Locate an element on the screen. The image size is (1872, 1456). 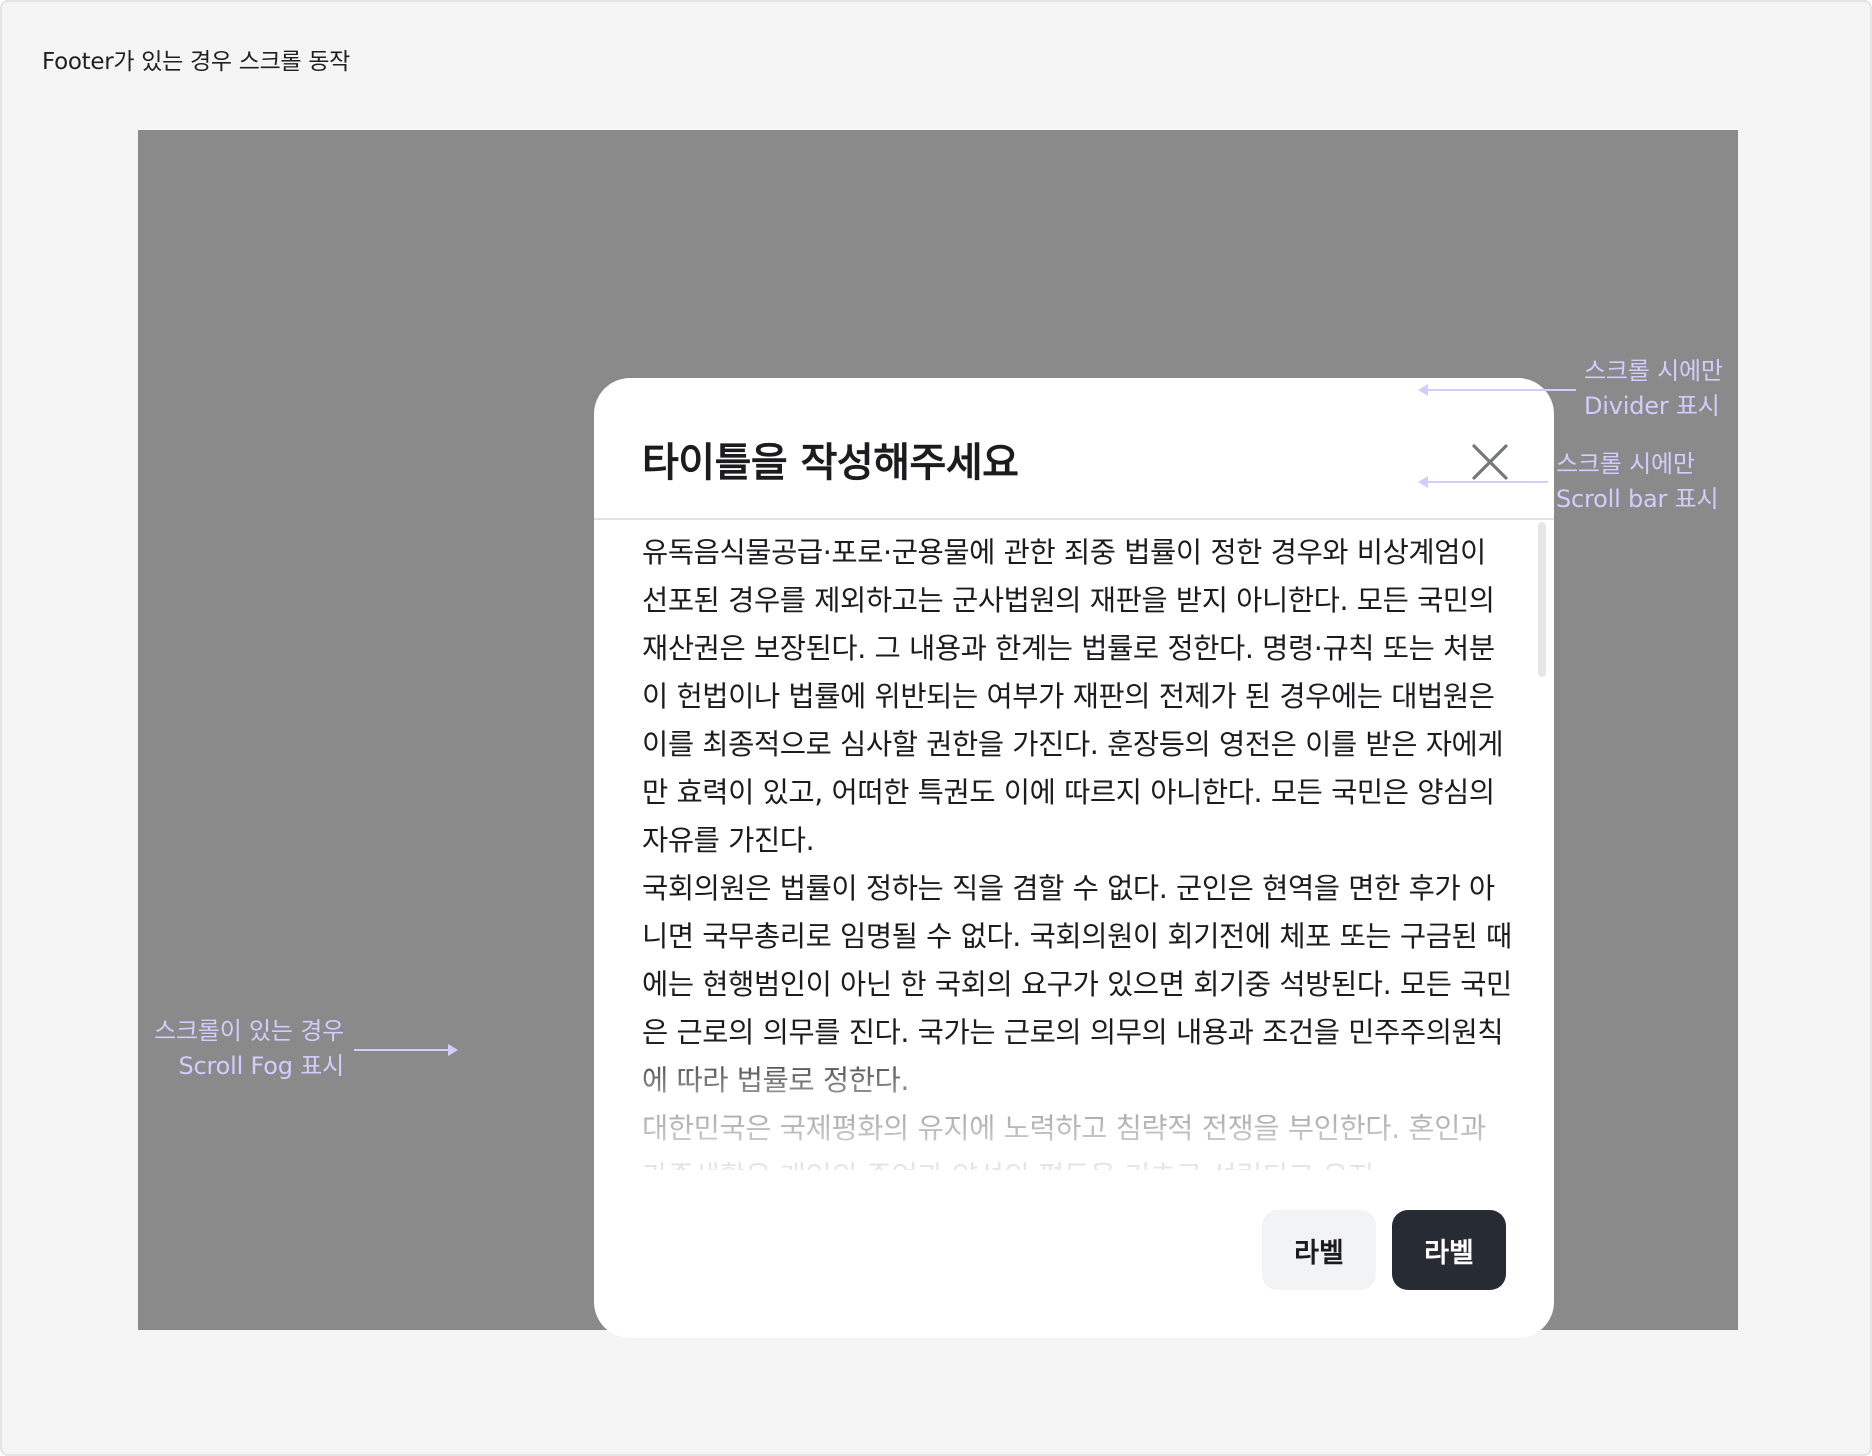
secondary-button: 라벨 is located at coordinates (1319, 1250).